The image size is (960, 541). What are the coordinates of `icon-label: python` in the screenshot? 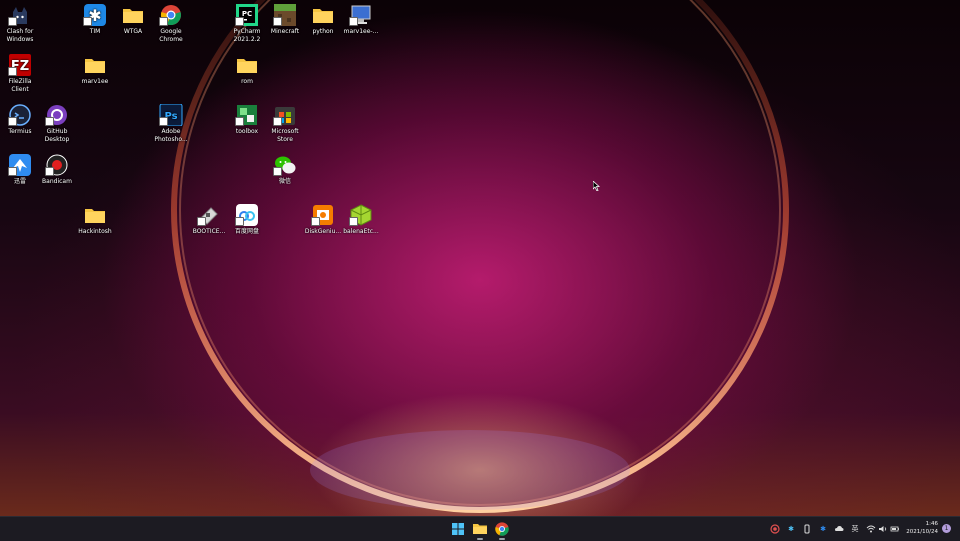 It's located at (323, 31).